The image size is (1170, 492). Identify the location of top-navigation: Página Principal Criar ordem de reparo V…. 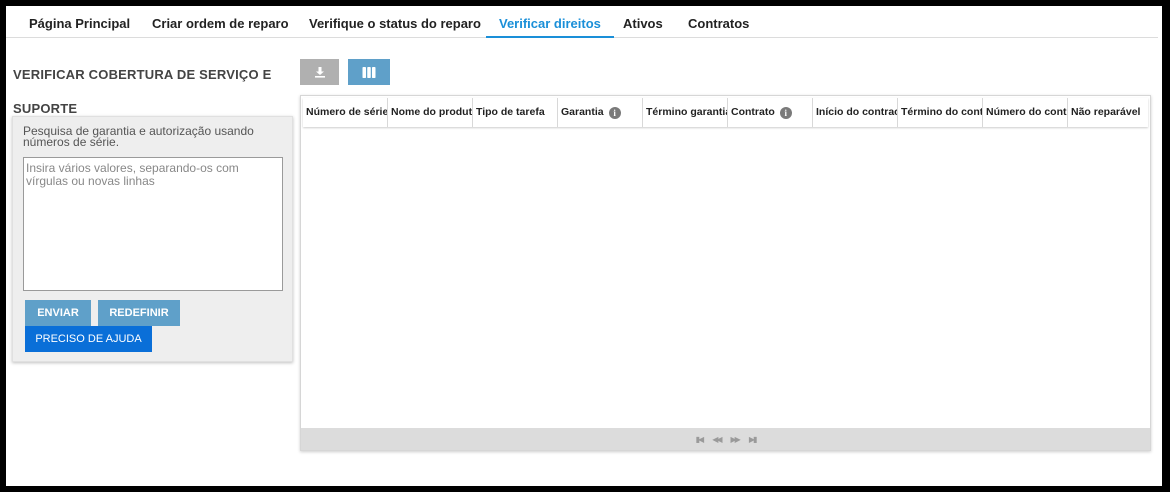
(582, 22).